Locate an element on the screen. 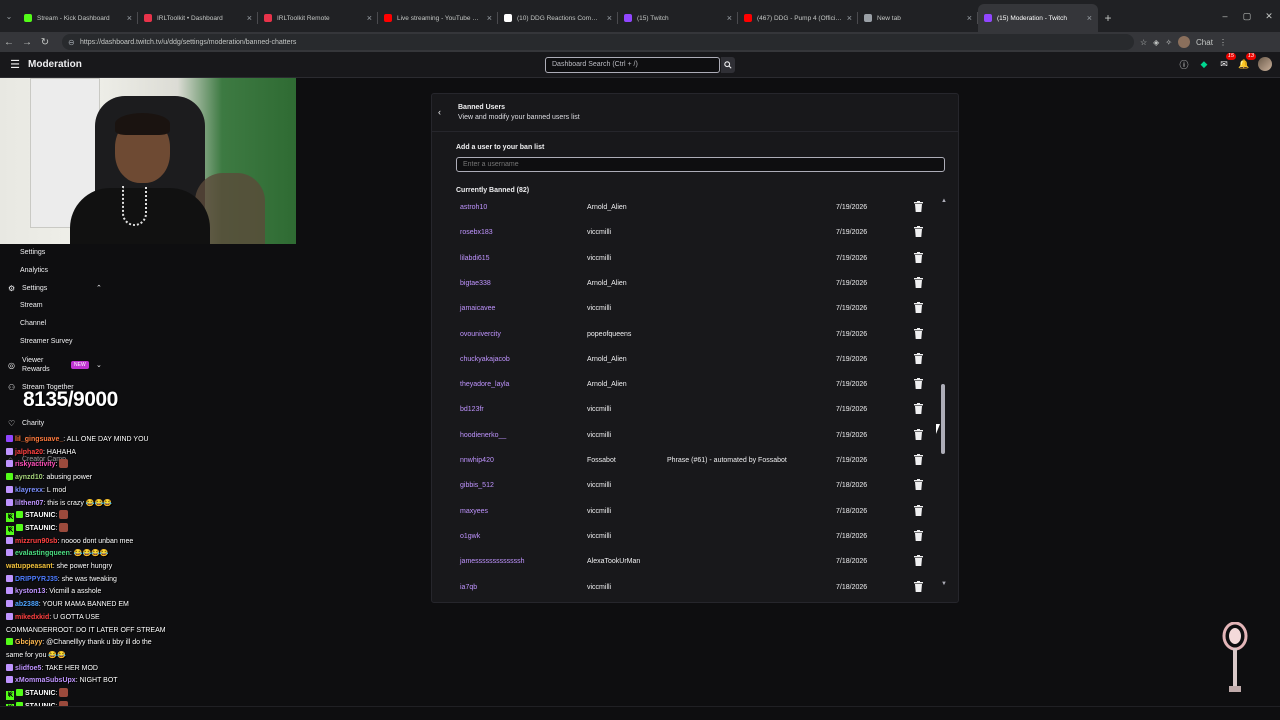  browser-tab: IRLToolkit • Dashboard × is located at coordinates (198, 18).